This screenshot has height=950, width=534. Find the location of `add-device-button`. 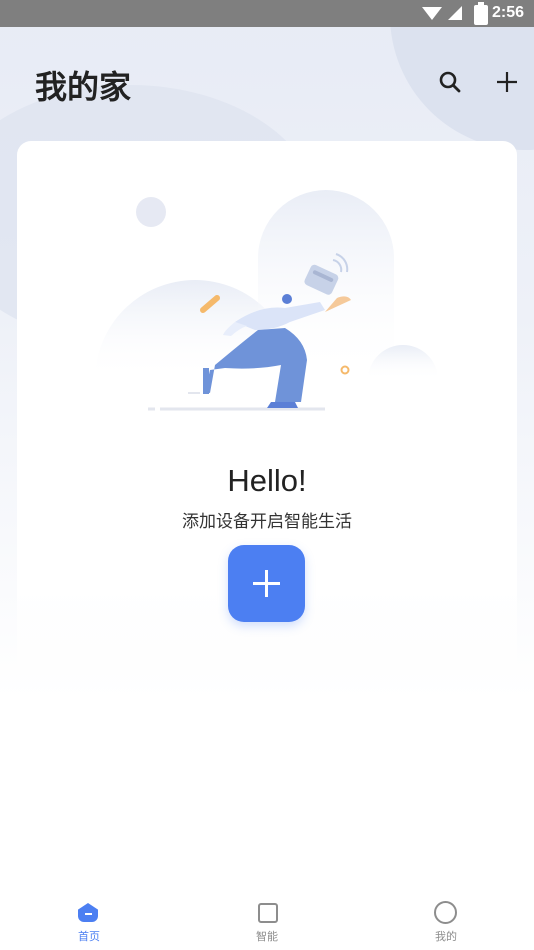

add-device-button is located at coordinates (266, 583).